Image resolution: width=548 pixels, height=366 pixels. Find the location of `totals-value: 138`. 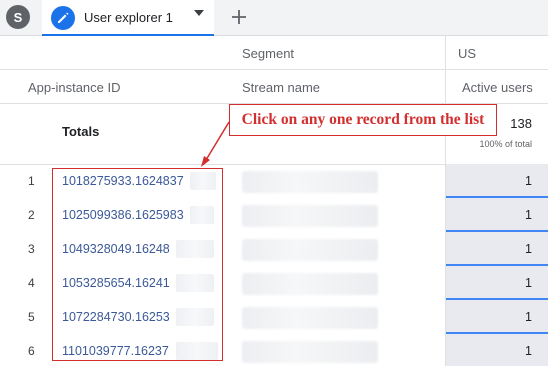

totals-value: 138 is located at coordinates (521, 123).